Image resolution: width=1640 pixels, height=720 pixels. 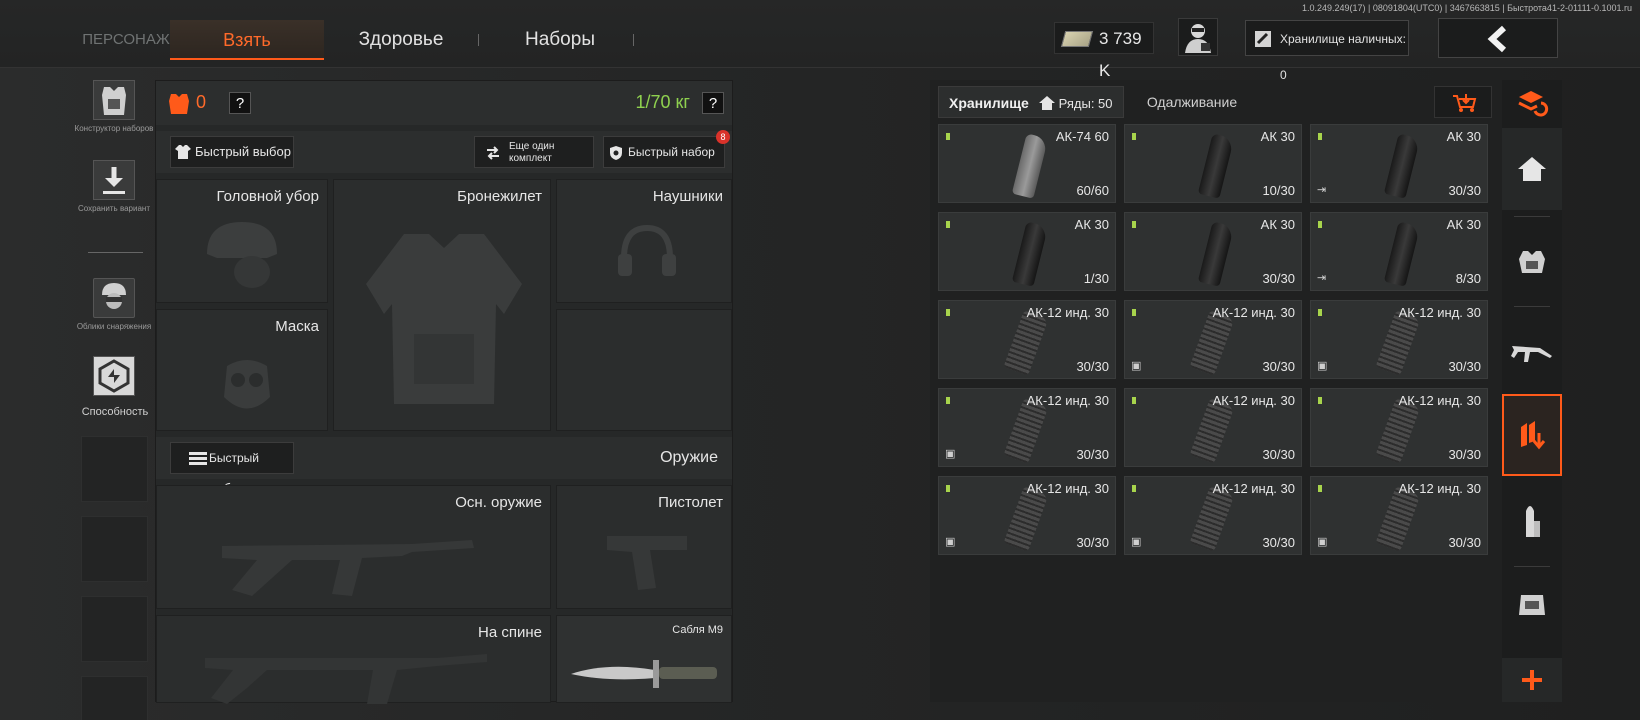 I want to click on tab-health: Здоровье, so click(x=401, y=40).